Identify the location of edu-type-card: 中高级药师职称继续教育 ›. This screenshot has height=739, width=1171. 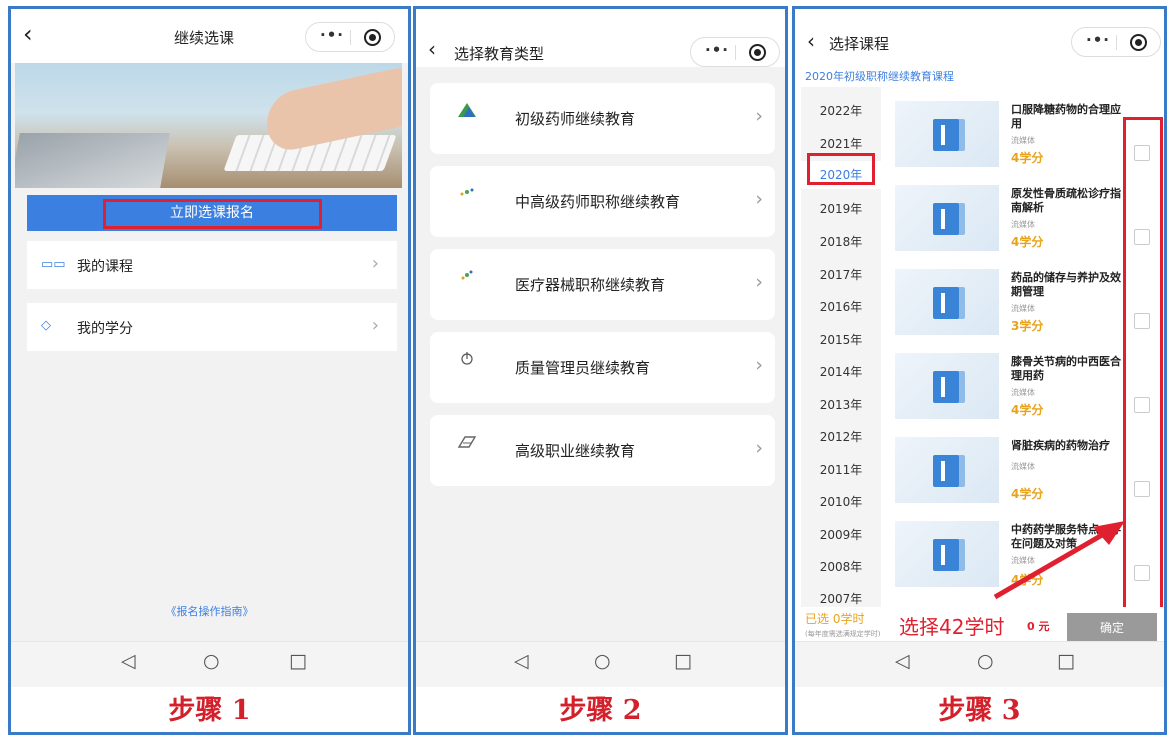
(602, 201).